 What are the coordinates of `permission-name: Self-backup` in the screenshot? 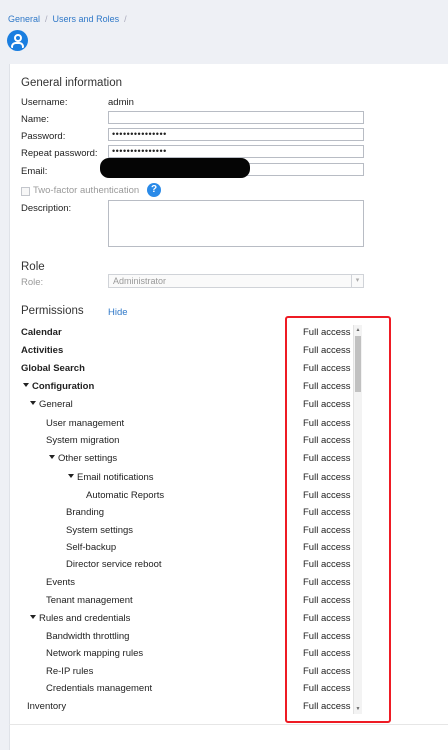 It's located at (91, 547).